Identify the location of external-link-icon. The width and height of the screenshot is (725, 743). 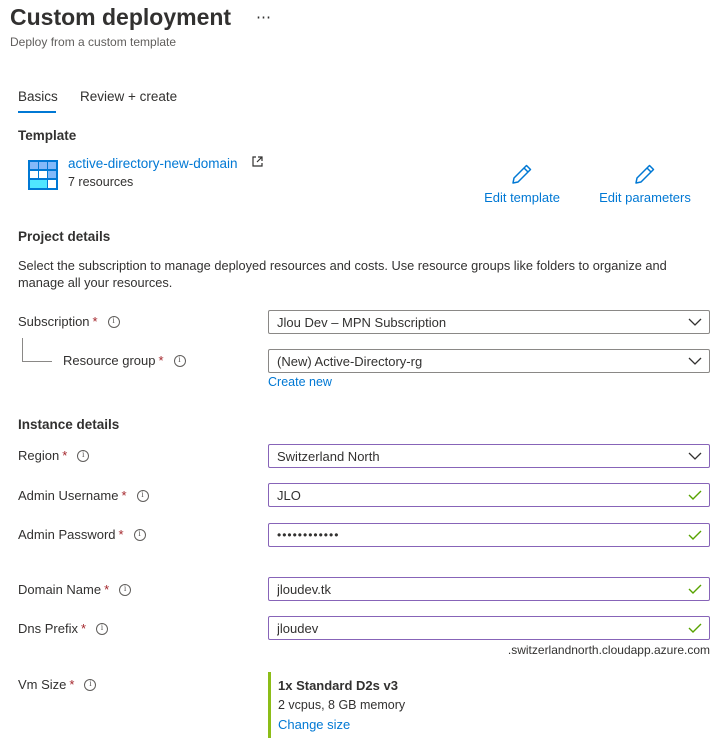
(257, 161).